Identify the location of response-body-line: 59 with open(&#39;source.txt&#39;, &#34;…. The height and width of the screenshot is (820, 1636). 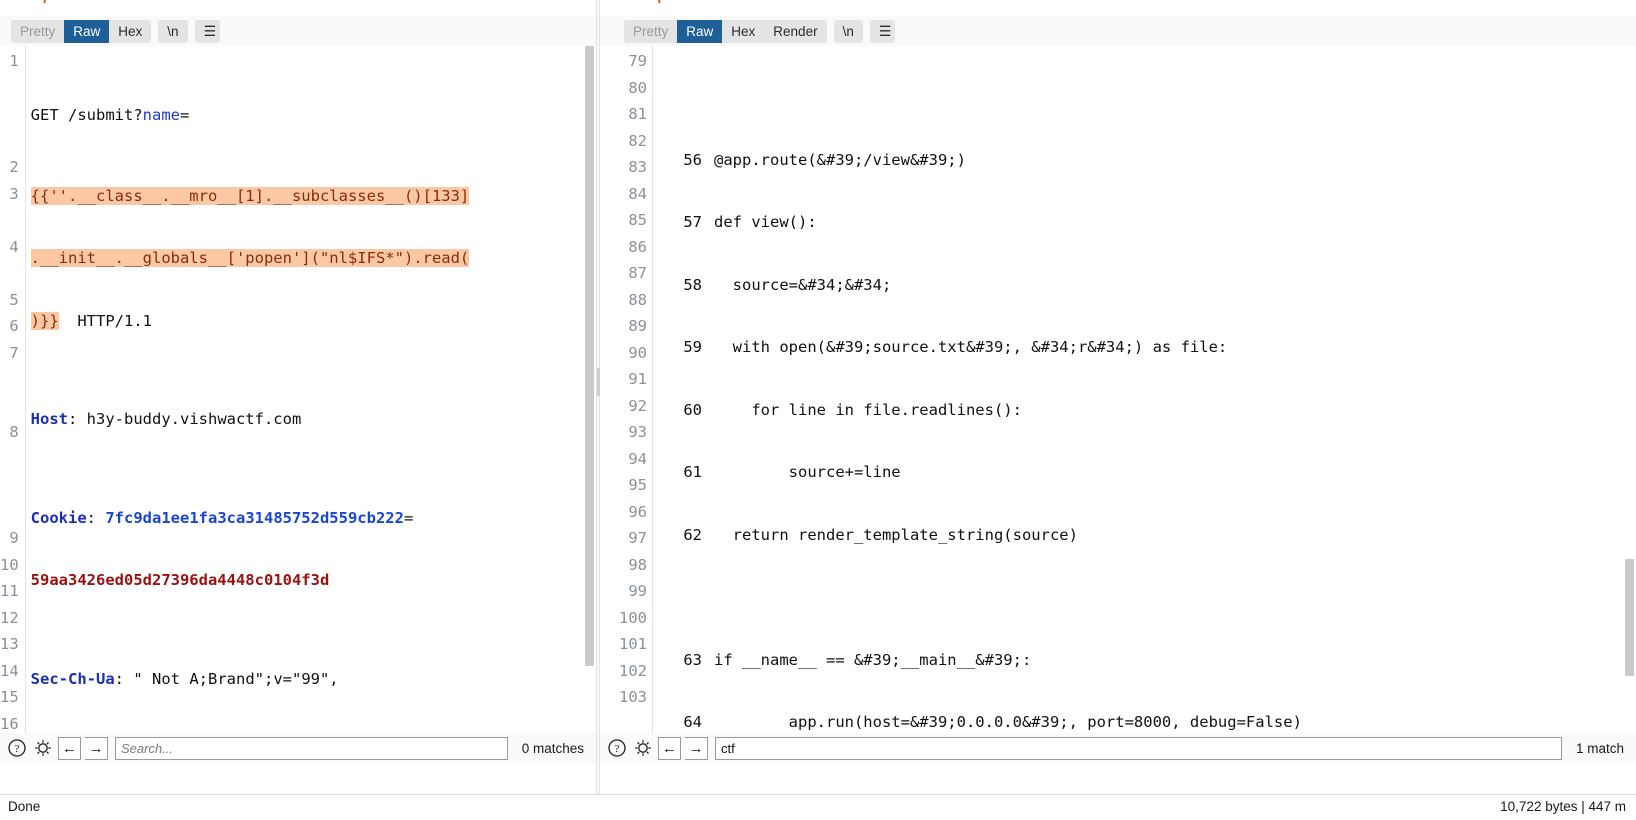
(955, 347).